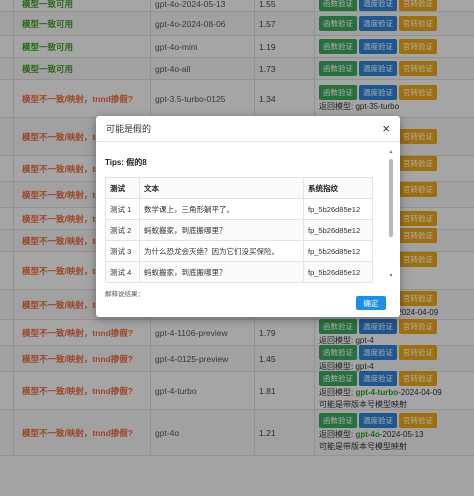 This screenshot has width=474, height=496. I want to click on header-test: 测试, so click(122, 188).